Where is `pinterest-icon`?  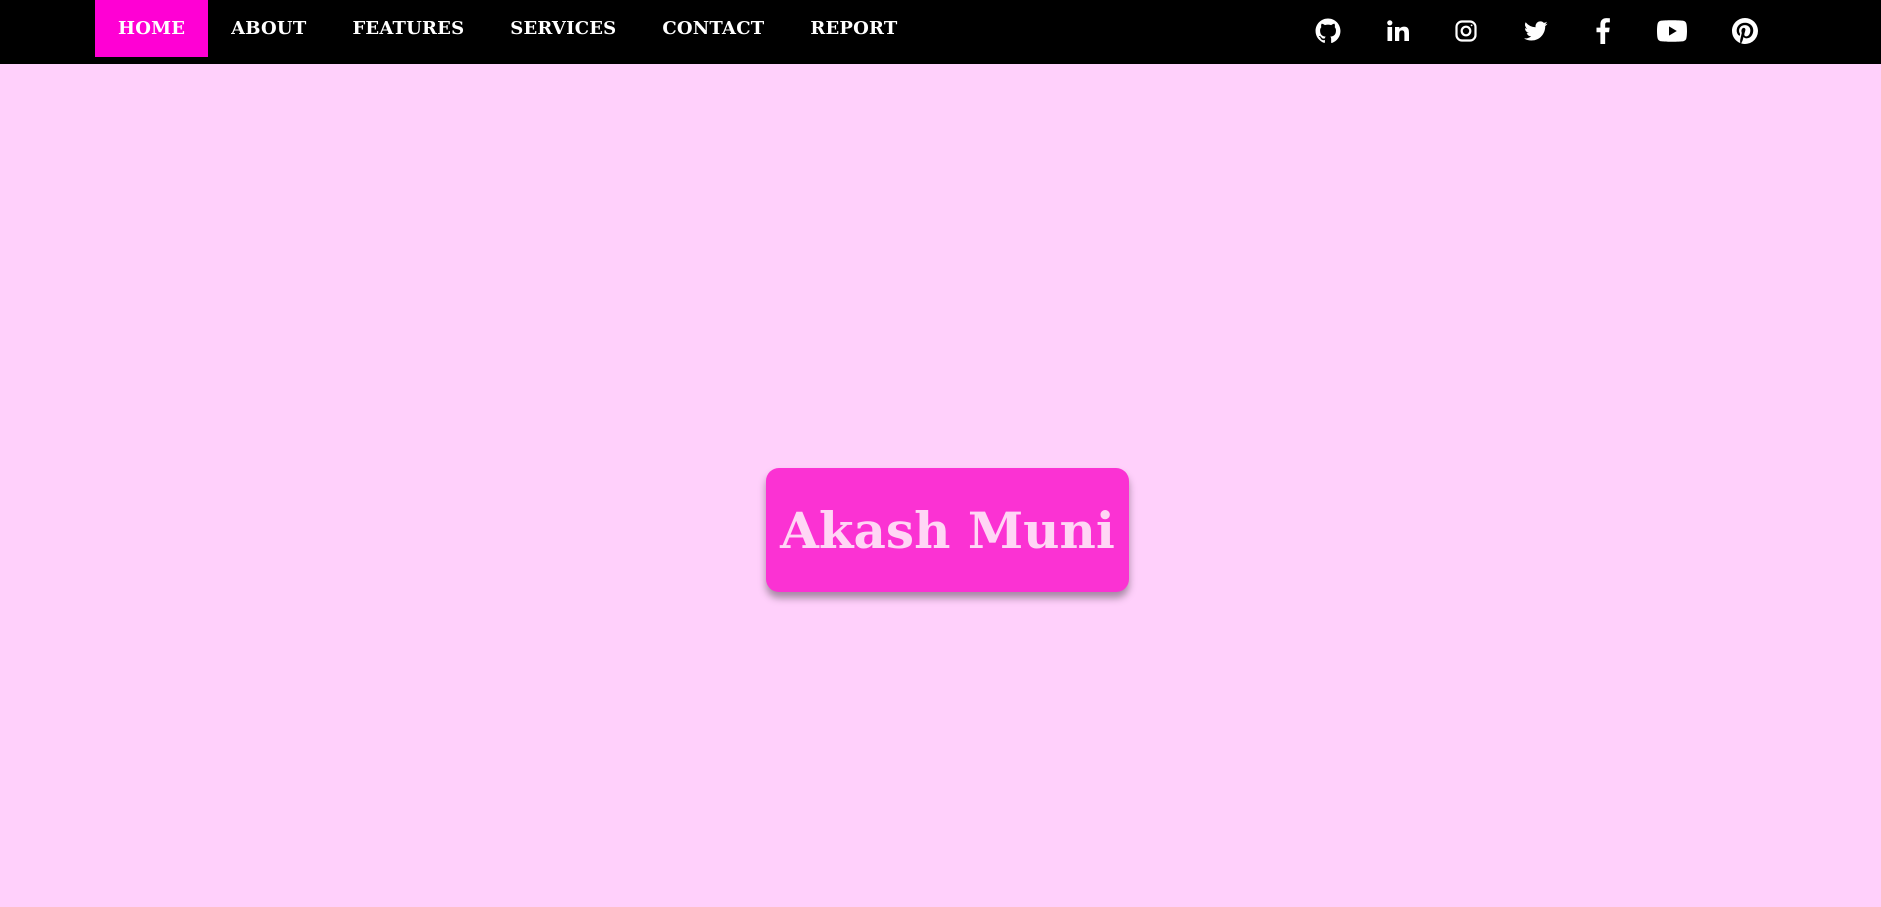
pinterest-icon is located at coordinates (1745, 31).